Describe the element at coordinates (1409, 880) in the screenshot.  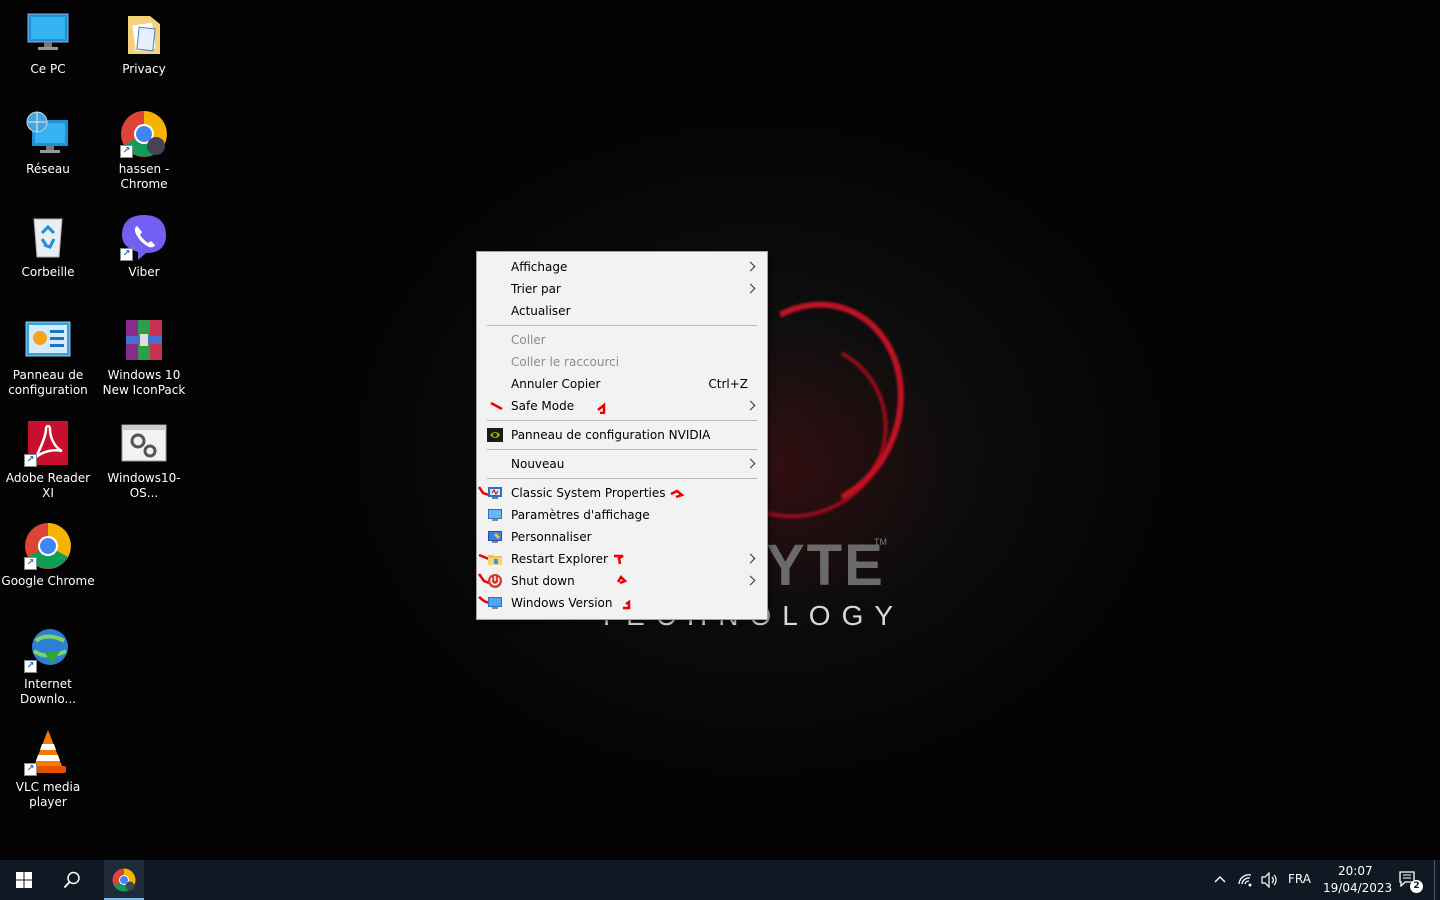
I see `action-center-button: 2` at that location.